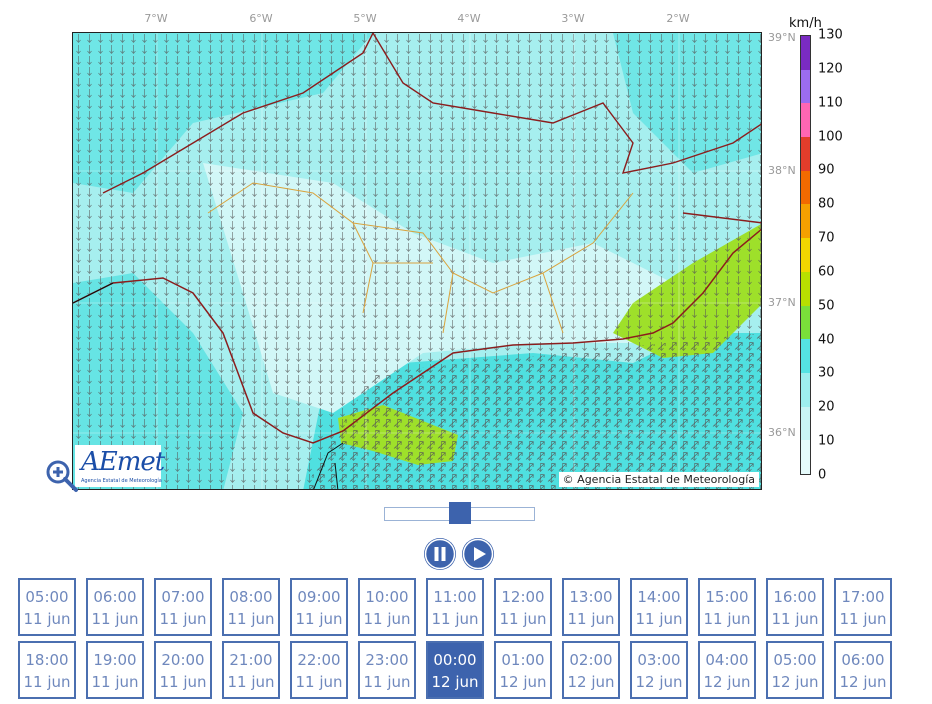  Describe the element at coordinates (261, 18) in the screenshot. I see `longitude-label-6w: 6°W` at that location.